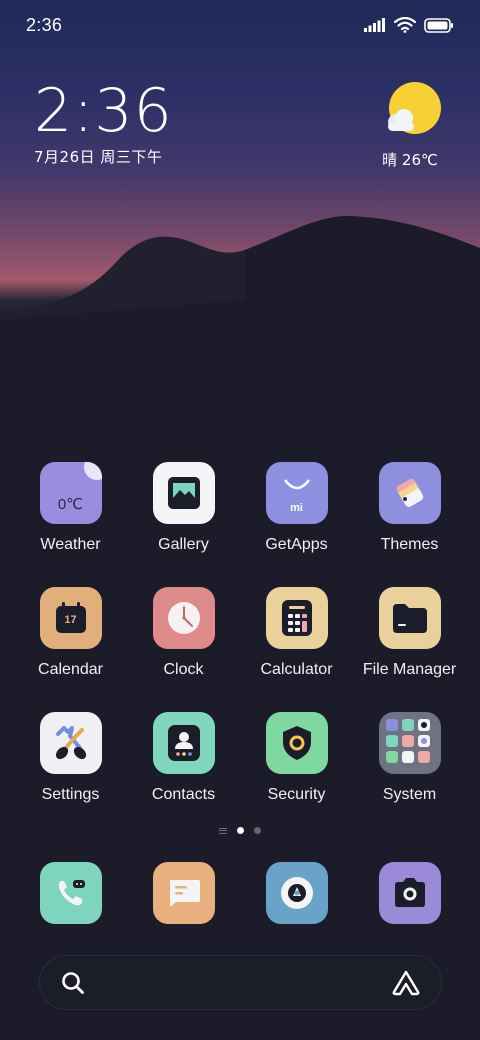 Image resolution: width=480 pixels, height=1040 pixels. I want to click on app-label: Settings, so click(70, 794).